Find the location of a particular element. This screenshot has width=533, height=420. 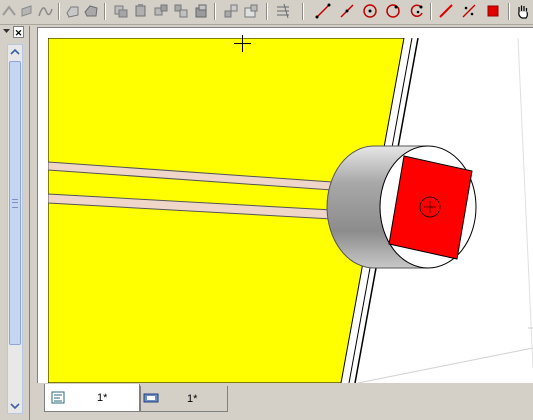

tab-assembly-document: 1* is located at coordinates (184, 399).